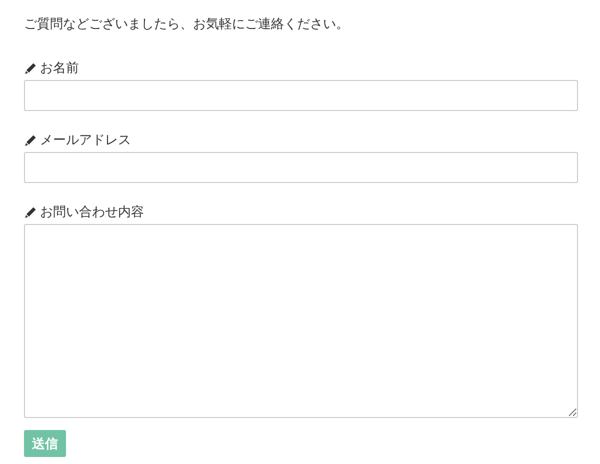  Describe the element at coordinates (92, 212) in the screenshot. I see `field-label: お問い合わせ内容` at that location.